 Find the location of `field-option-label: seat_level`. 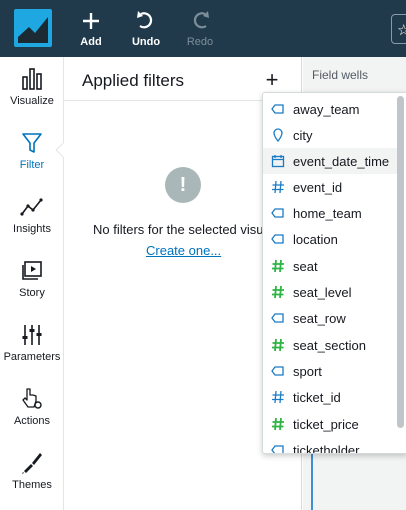

field-option-label: seat_level is located at coordinates (322, 292).